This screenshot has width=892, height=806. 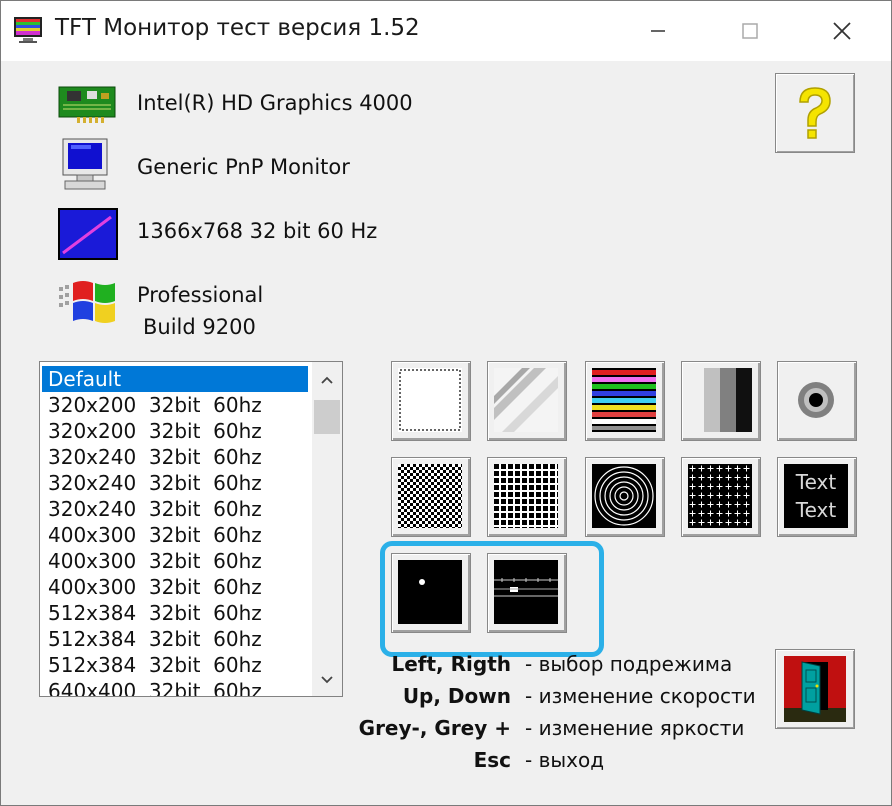 What do you see at coordinates (434, 728) in the screenshot?
I see `key-label: Grey-, Grey +` at bounding box center [434, 728].